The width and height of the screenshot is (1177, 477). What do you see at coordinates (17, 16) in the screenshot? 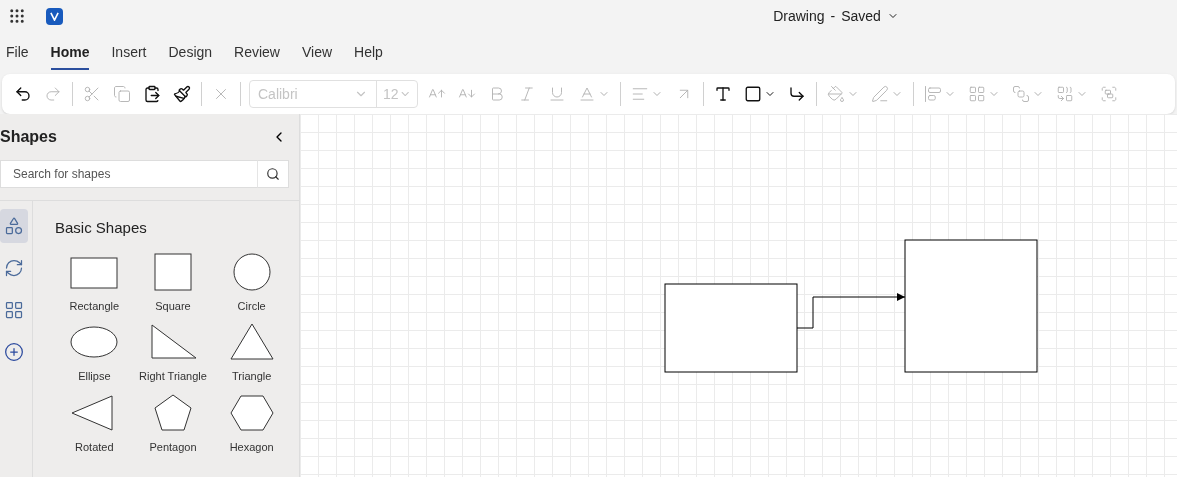
I see `app-launcher-icon` at bounding box center [17, 16].